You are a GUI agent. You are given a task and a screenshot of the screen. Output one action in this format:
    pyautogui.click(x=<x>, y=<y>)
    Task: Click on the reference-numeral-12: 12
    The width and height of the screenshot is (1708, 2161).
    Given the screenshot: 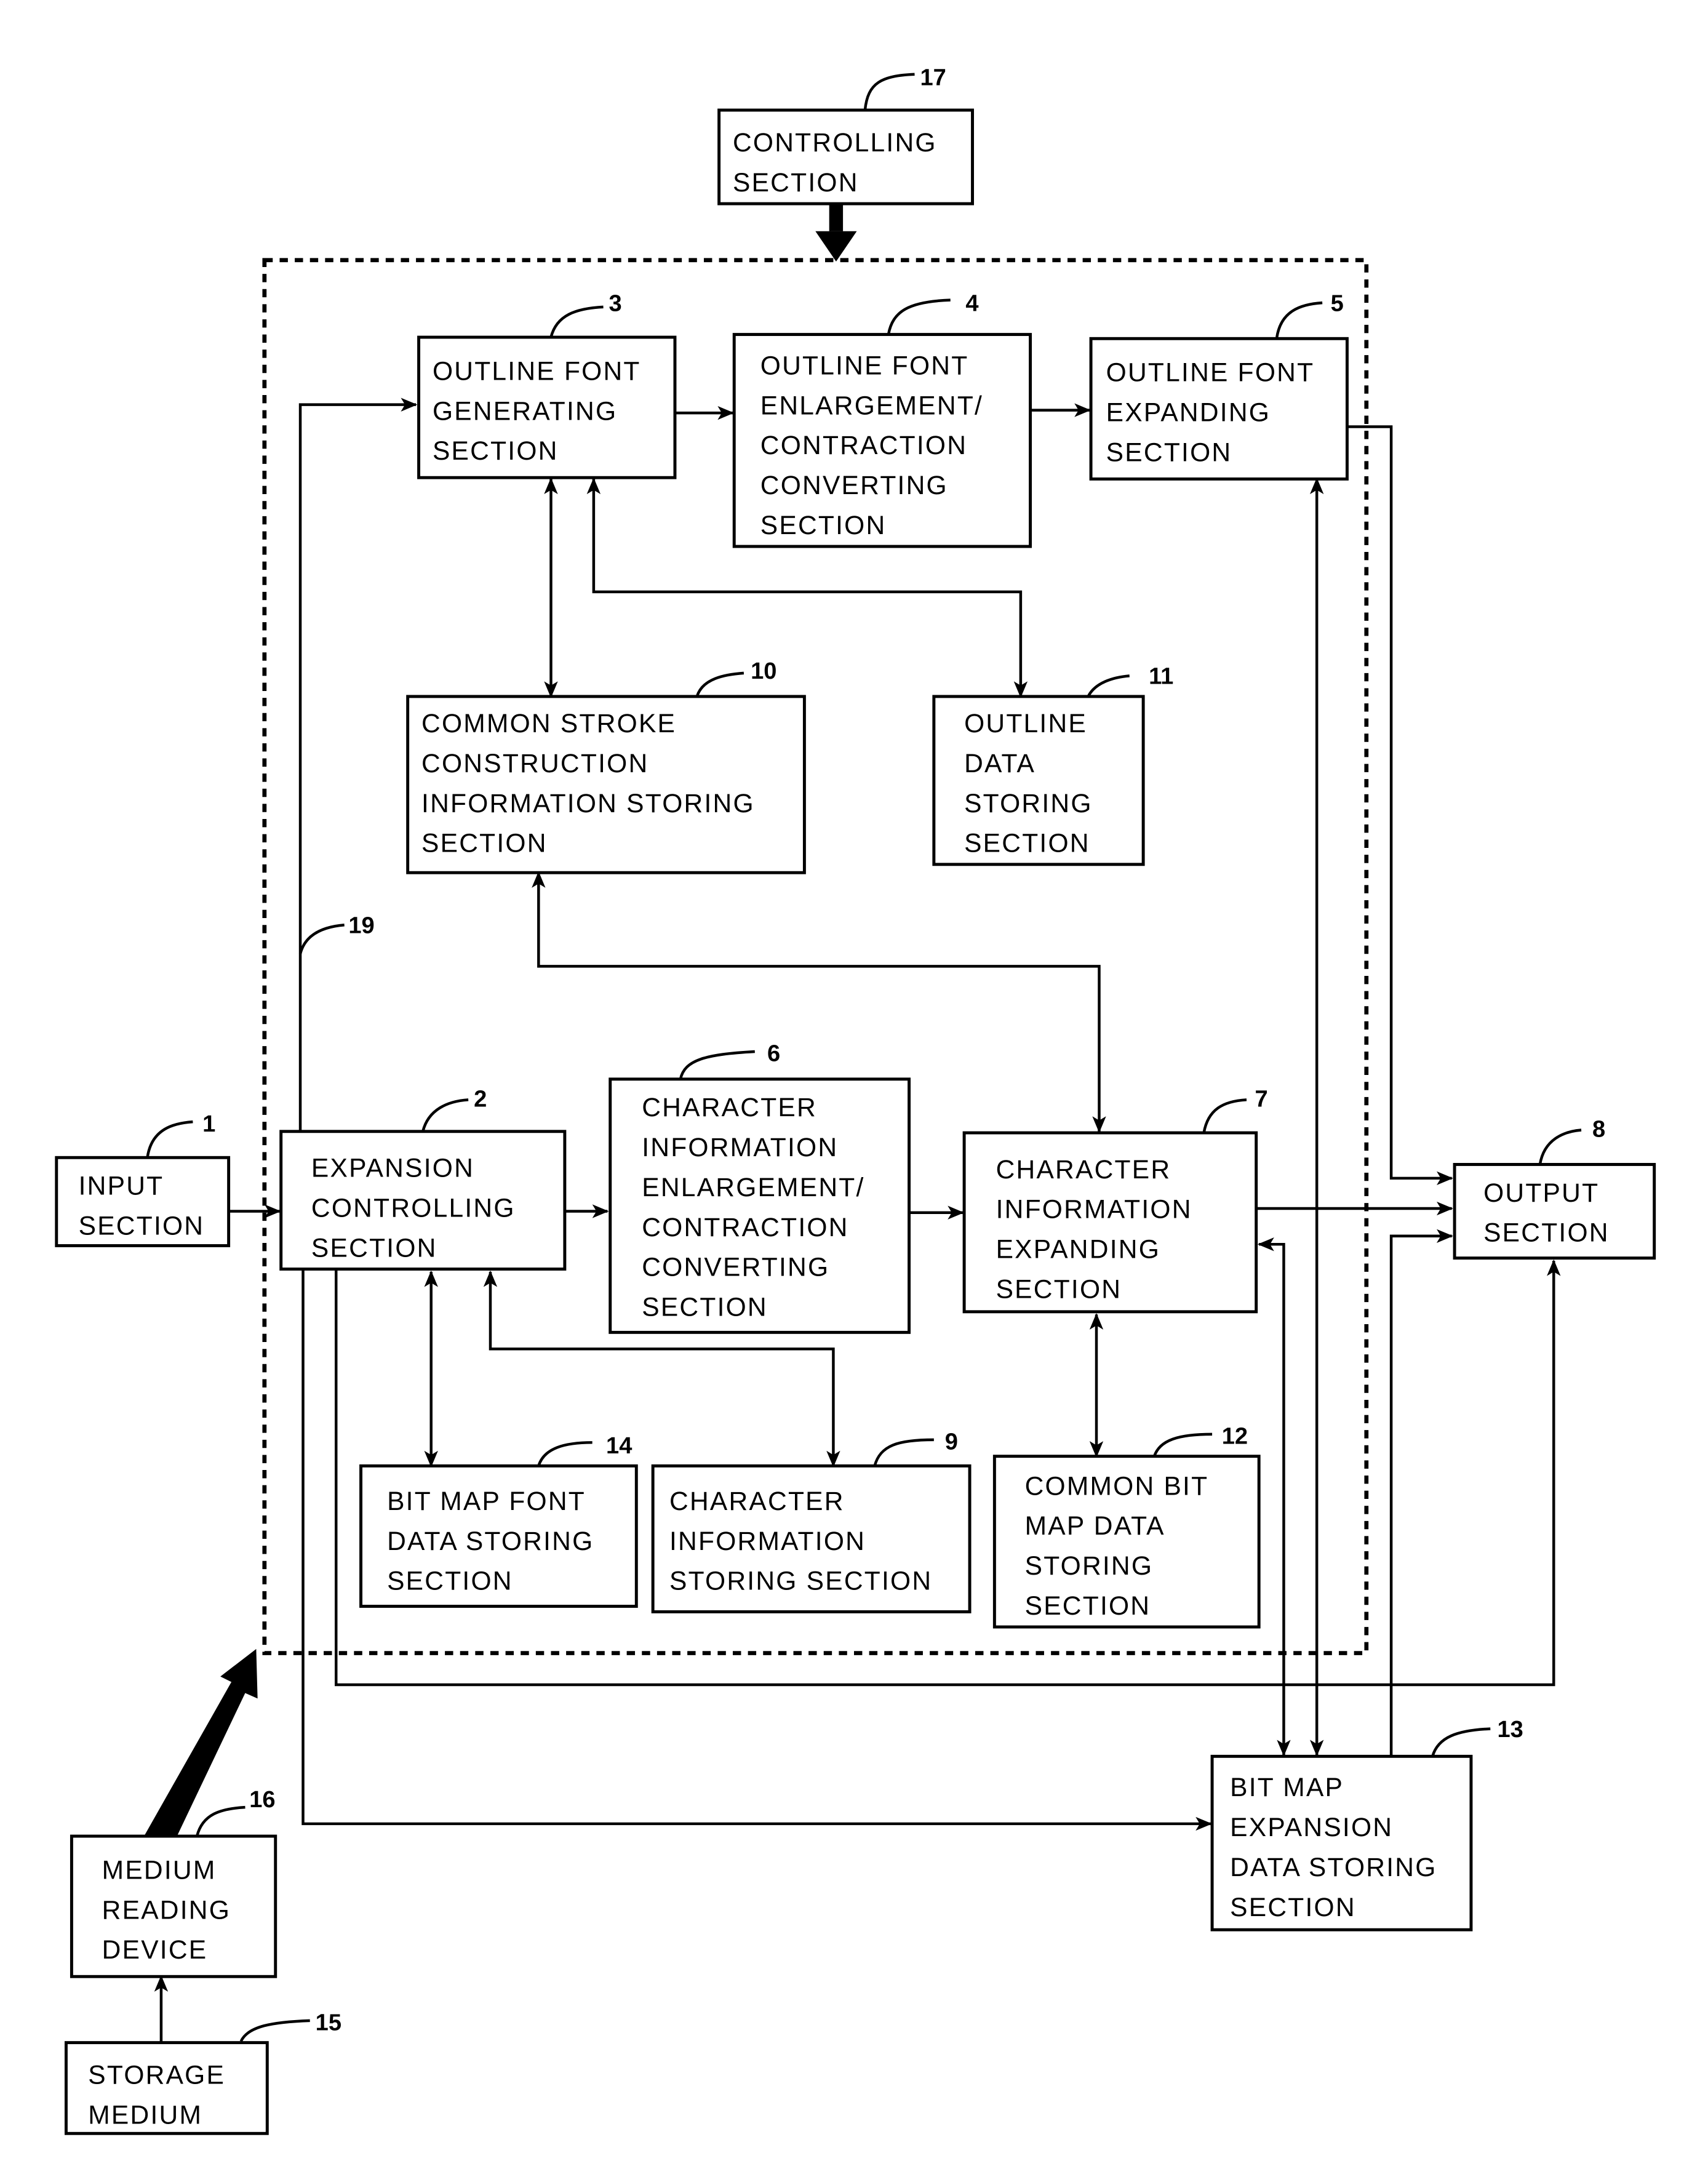 What is the action you would take?
    pyautogui.click(x=1235, y=1437)
    